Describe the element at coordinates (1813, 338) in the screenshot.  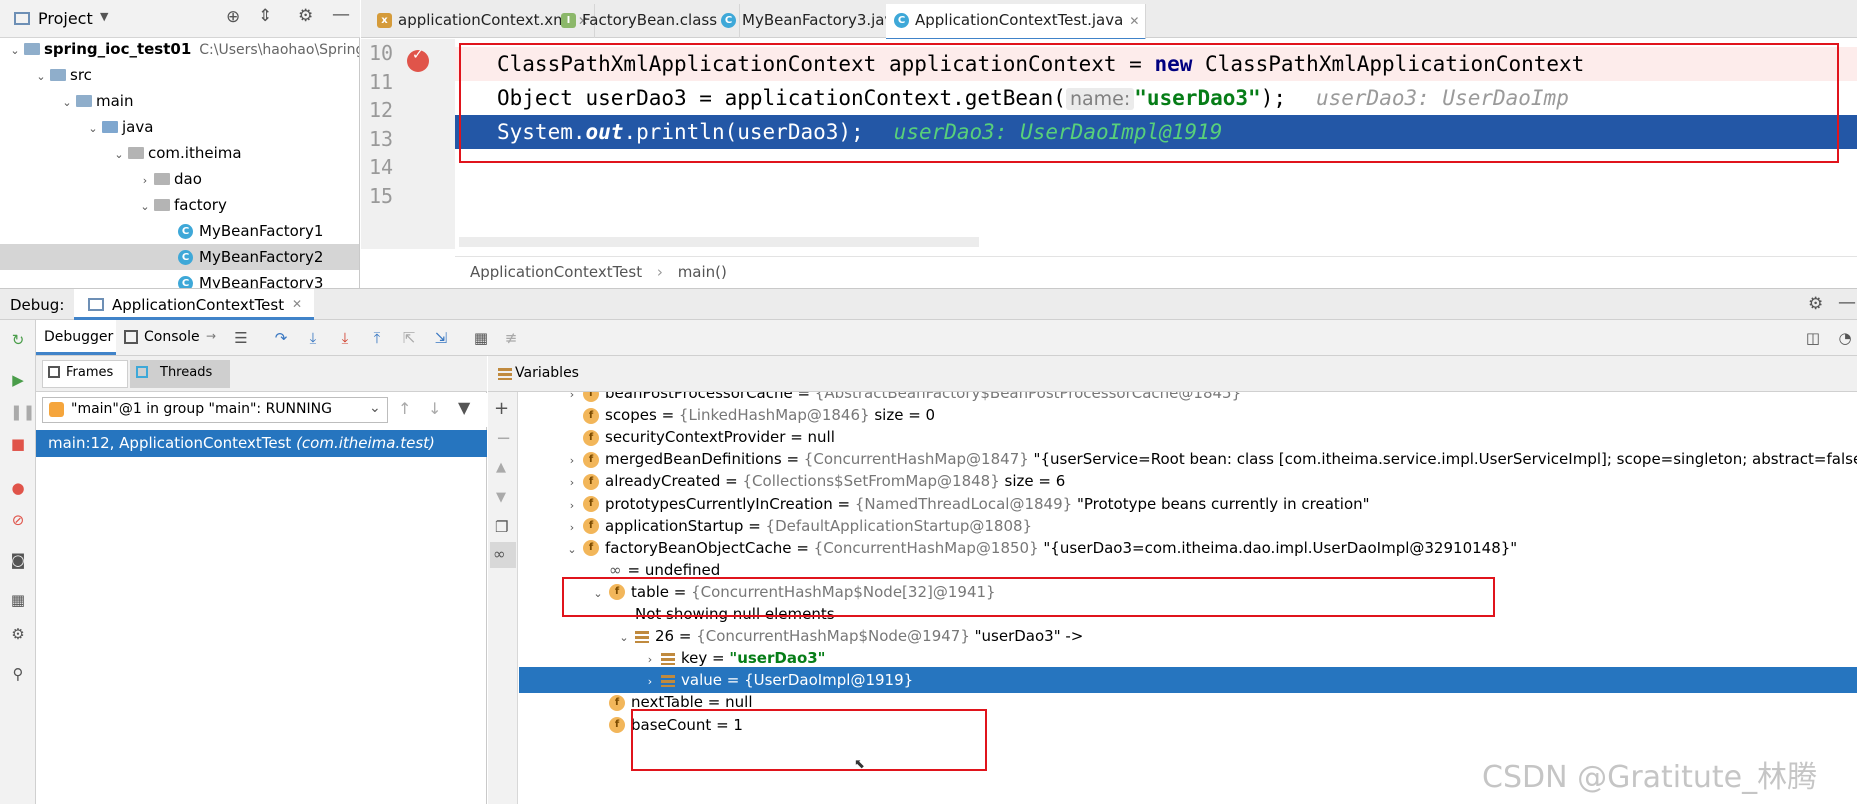
I see `memory-icon: ◫` at that location.